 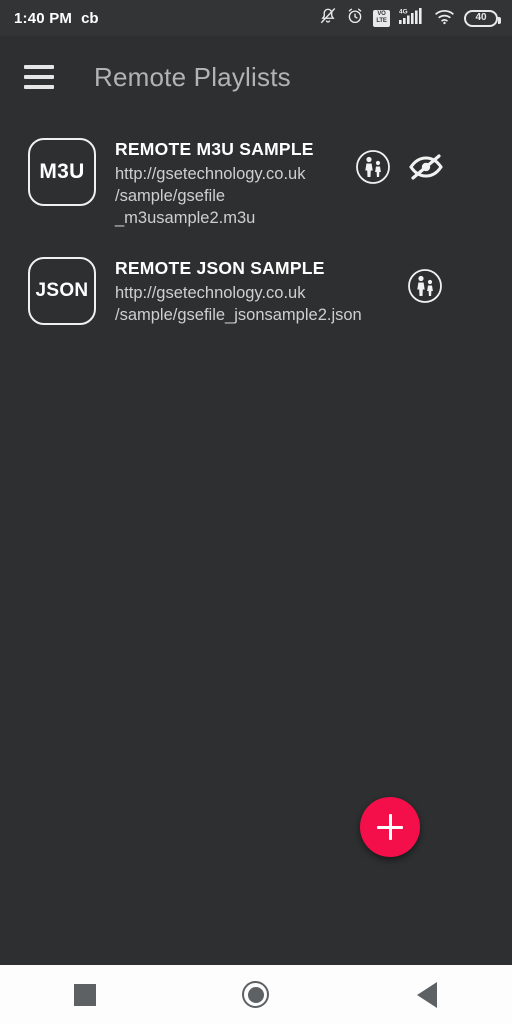 What do you see at coordinates (185, 218) in the screenshot?
I see `playlist-url-line: _m3usample2.m3u` at bounding box center [185, 218].